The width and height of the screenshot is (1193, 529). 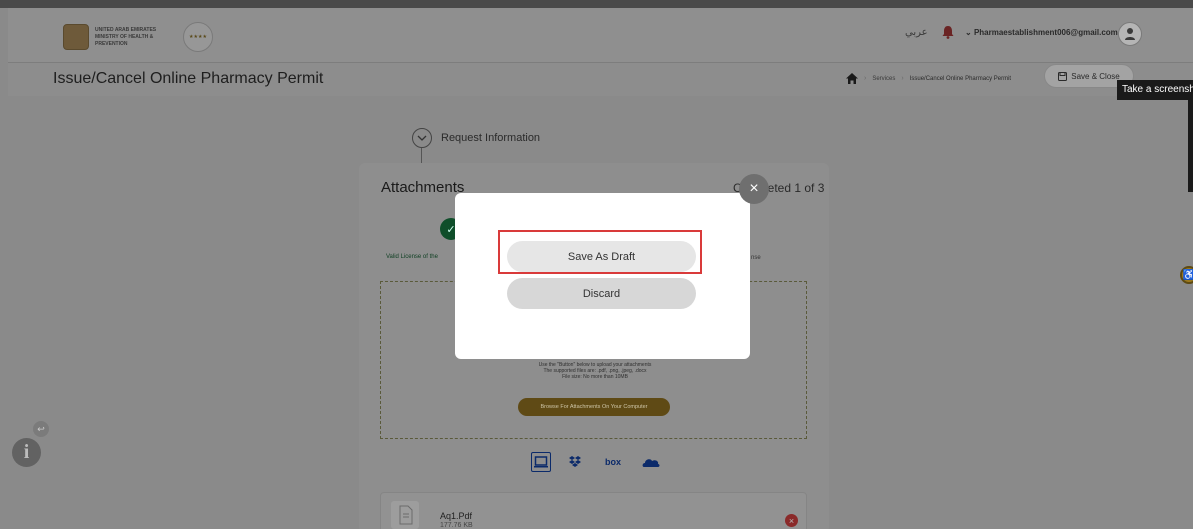 What do you see at coordinates (791, 520) in the screenshot?
I see `remove-file-icon: ×` at bounding box center [791, 520].